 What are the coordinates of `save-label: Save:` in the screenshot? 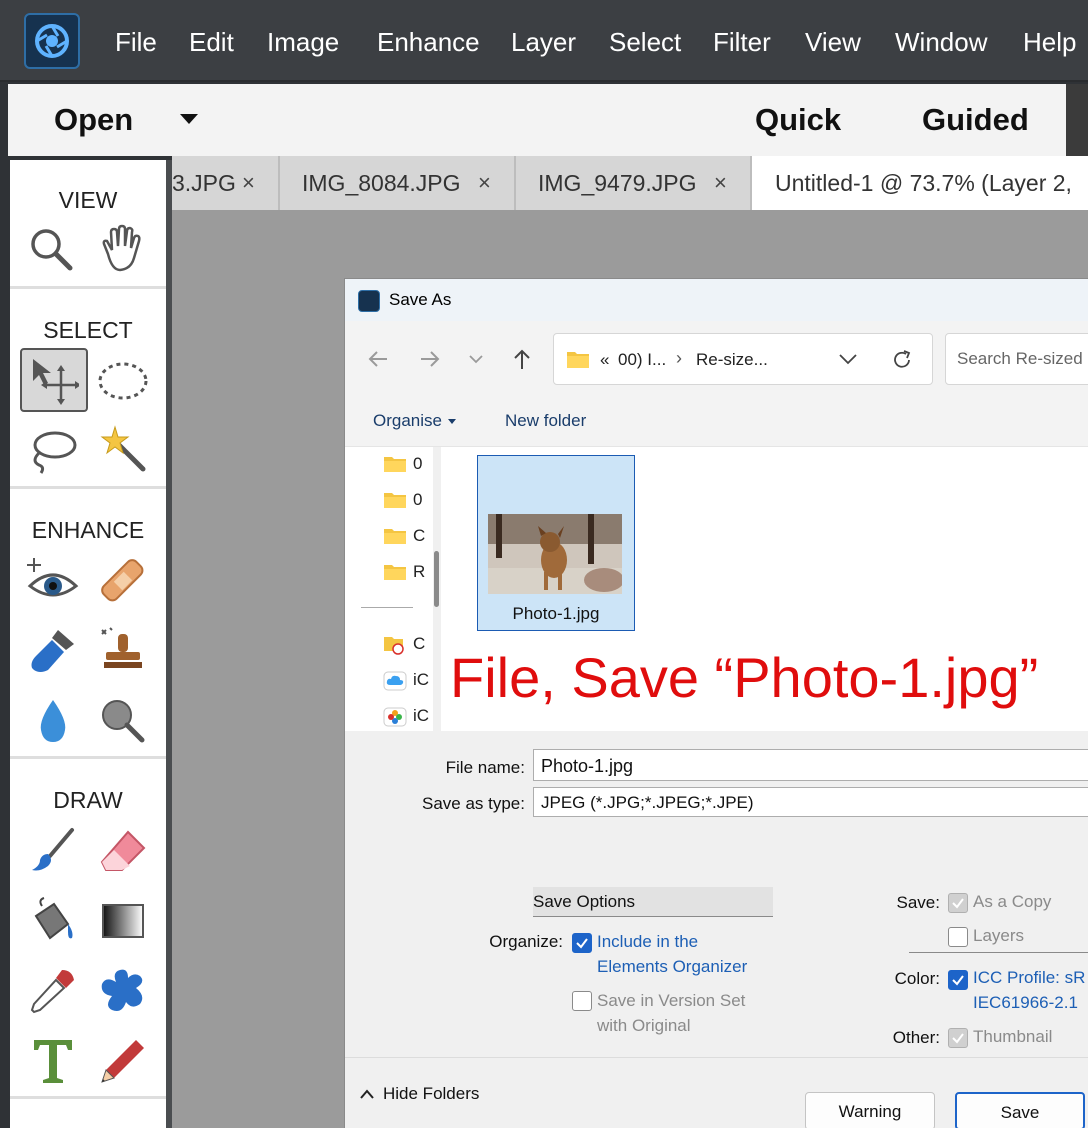 It's located at (918, 902).